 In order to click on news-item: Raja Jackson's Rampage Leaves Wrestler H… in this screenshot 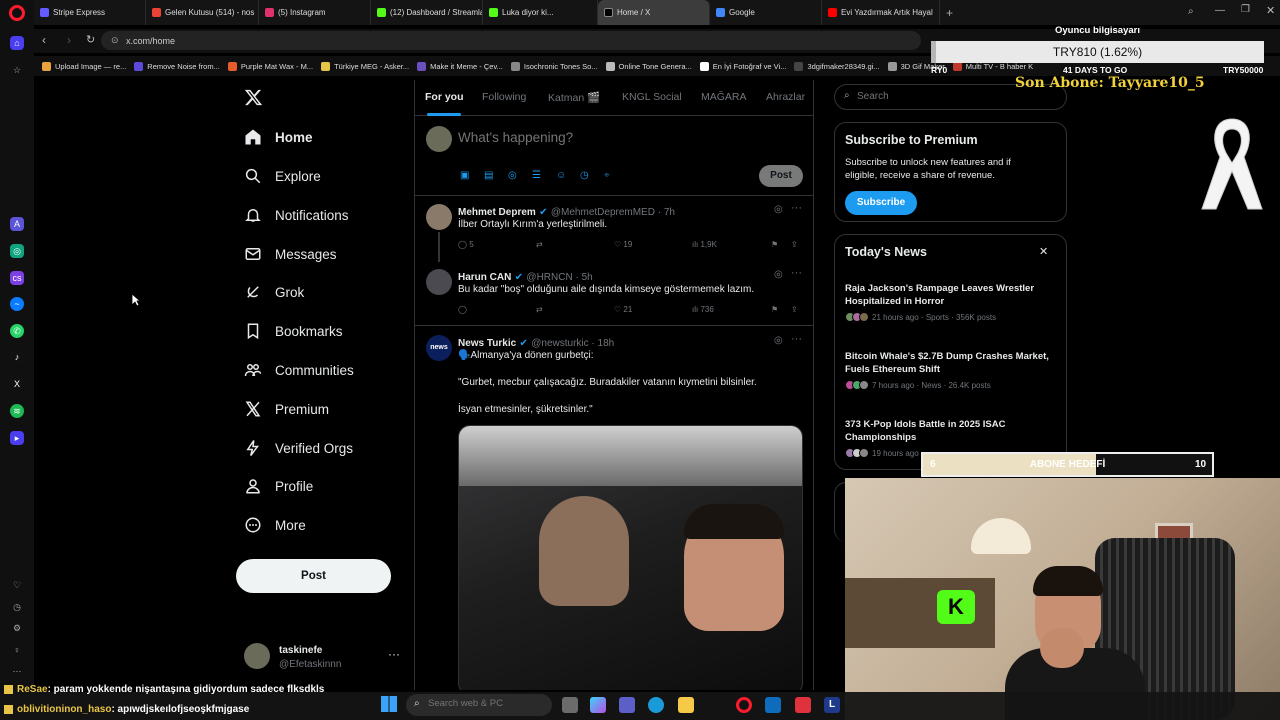, I will do `click(952, 302)`.